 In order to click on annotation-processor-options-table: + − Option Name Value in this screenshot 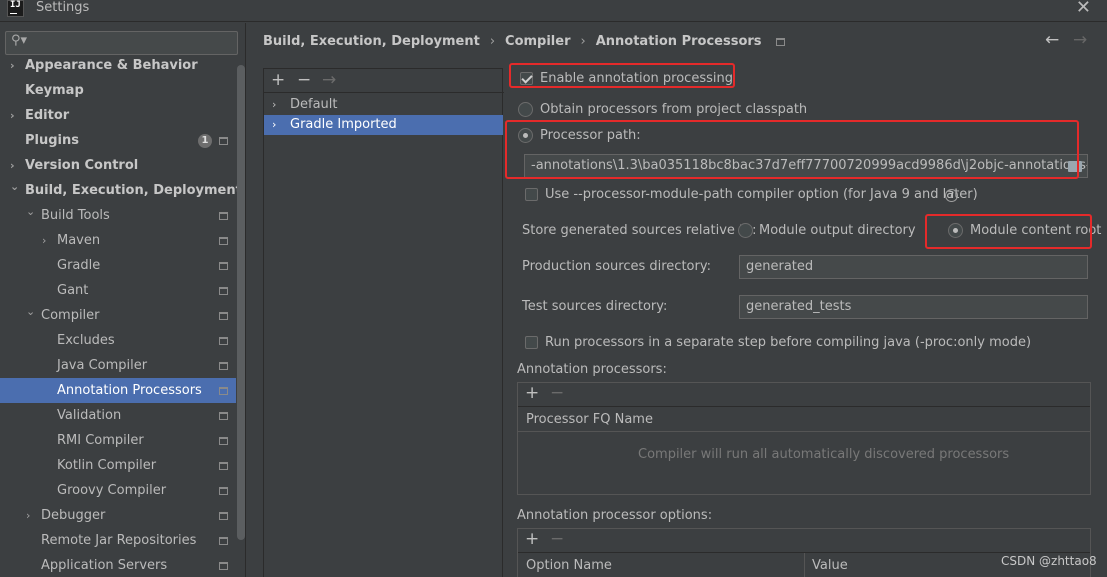, I will do `click(804, 552)`.